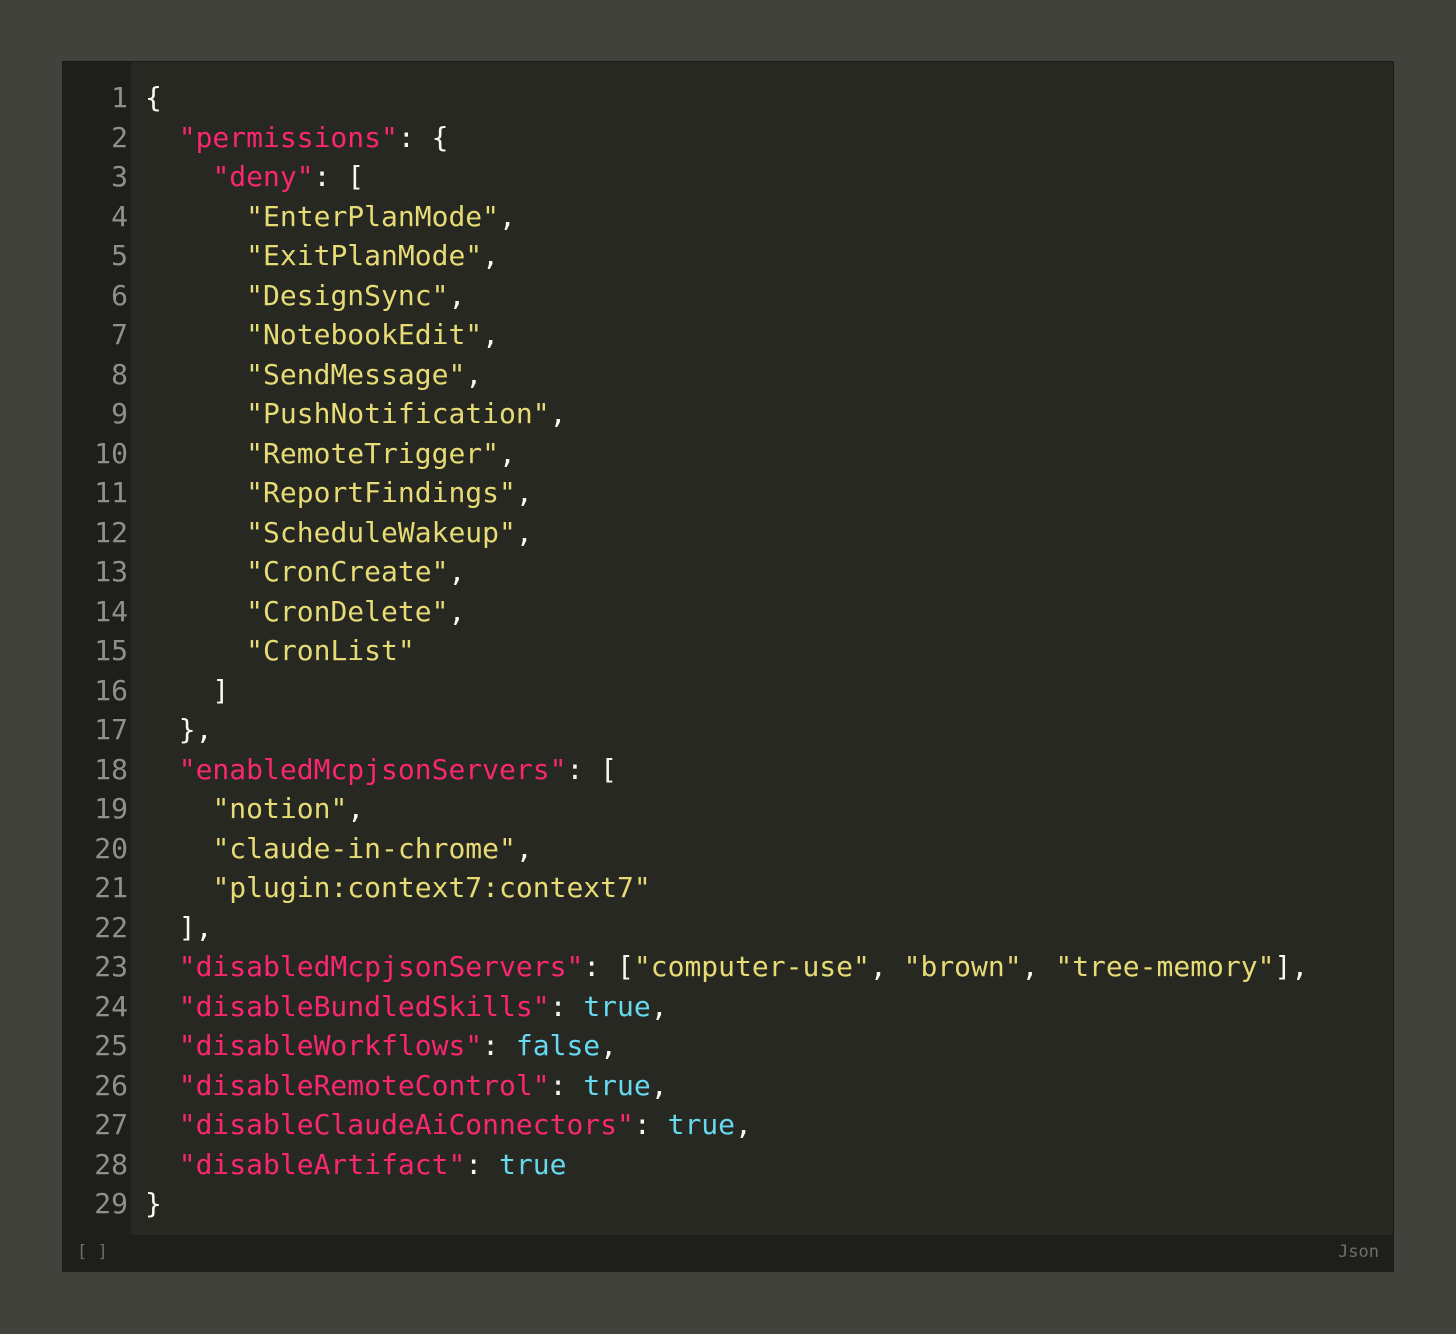  What do you see at coordinates (962, 966) in the screenshot?
I see `json-string: "brown"` at bounding box center [962, 966].